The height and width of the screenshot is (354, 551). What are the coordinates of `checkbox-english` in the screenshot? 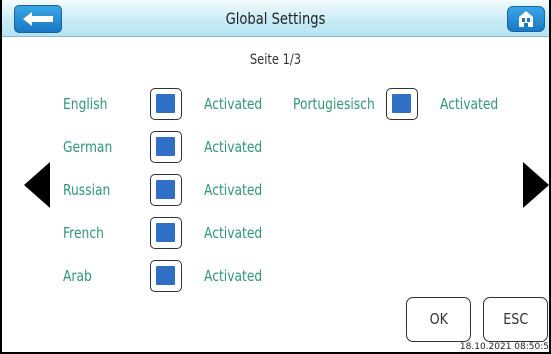 It's located at (166, 104).